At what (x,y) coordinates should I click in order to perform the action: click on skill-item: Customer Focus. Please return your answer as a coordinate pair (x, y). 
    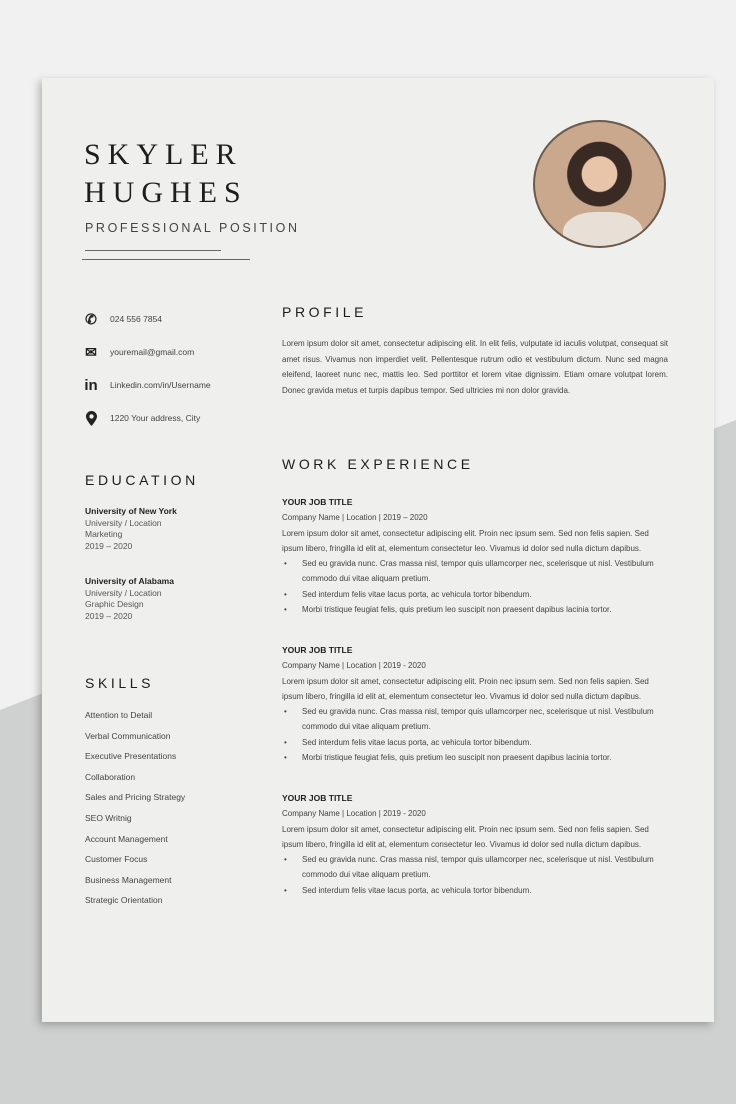
    Looking at the image, I should click on (116, 859).